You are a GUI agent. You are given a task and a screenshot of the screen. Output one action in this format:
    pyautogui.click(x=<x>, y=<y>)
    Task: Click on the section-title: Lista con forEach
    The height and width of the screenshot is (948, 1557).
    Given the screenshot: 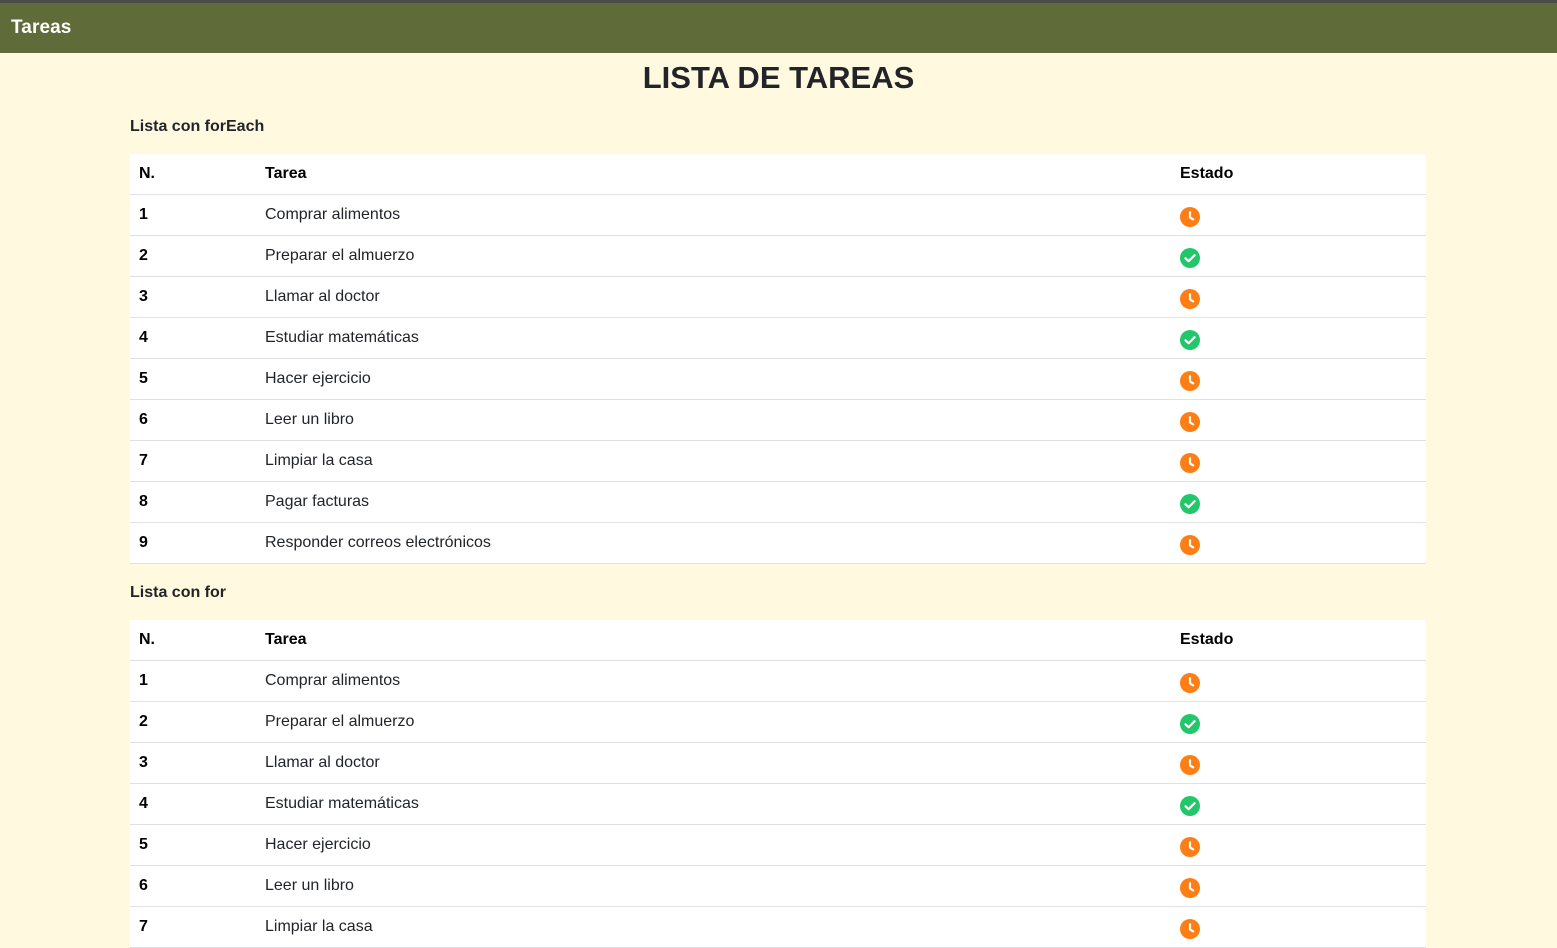 What is the action you would take?
    pyautogui.click(x=197, y=126)
    